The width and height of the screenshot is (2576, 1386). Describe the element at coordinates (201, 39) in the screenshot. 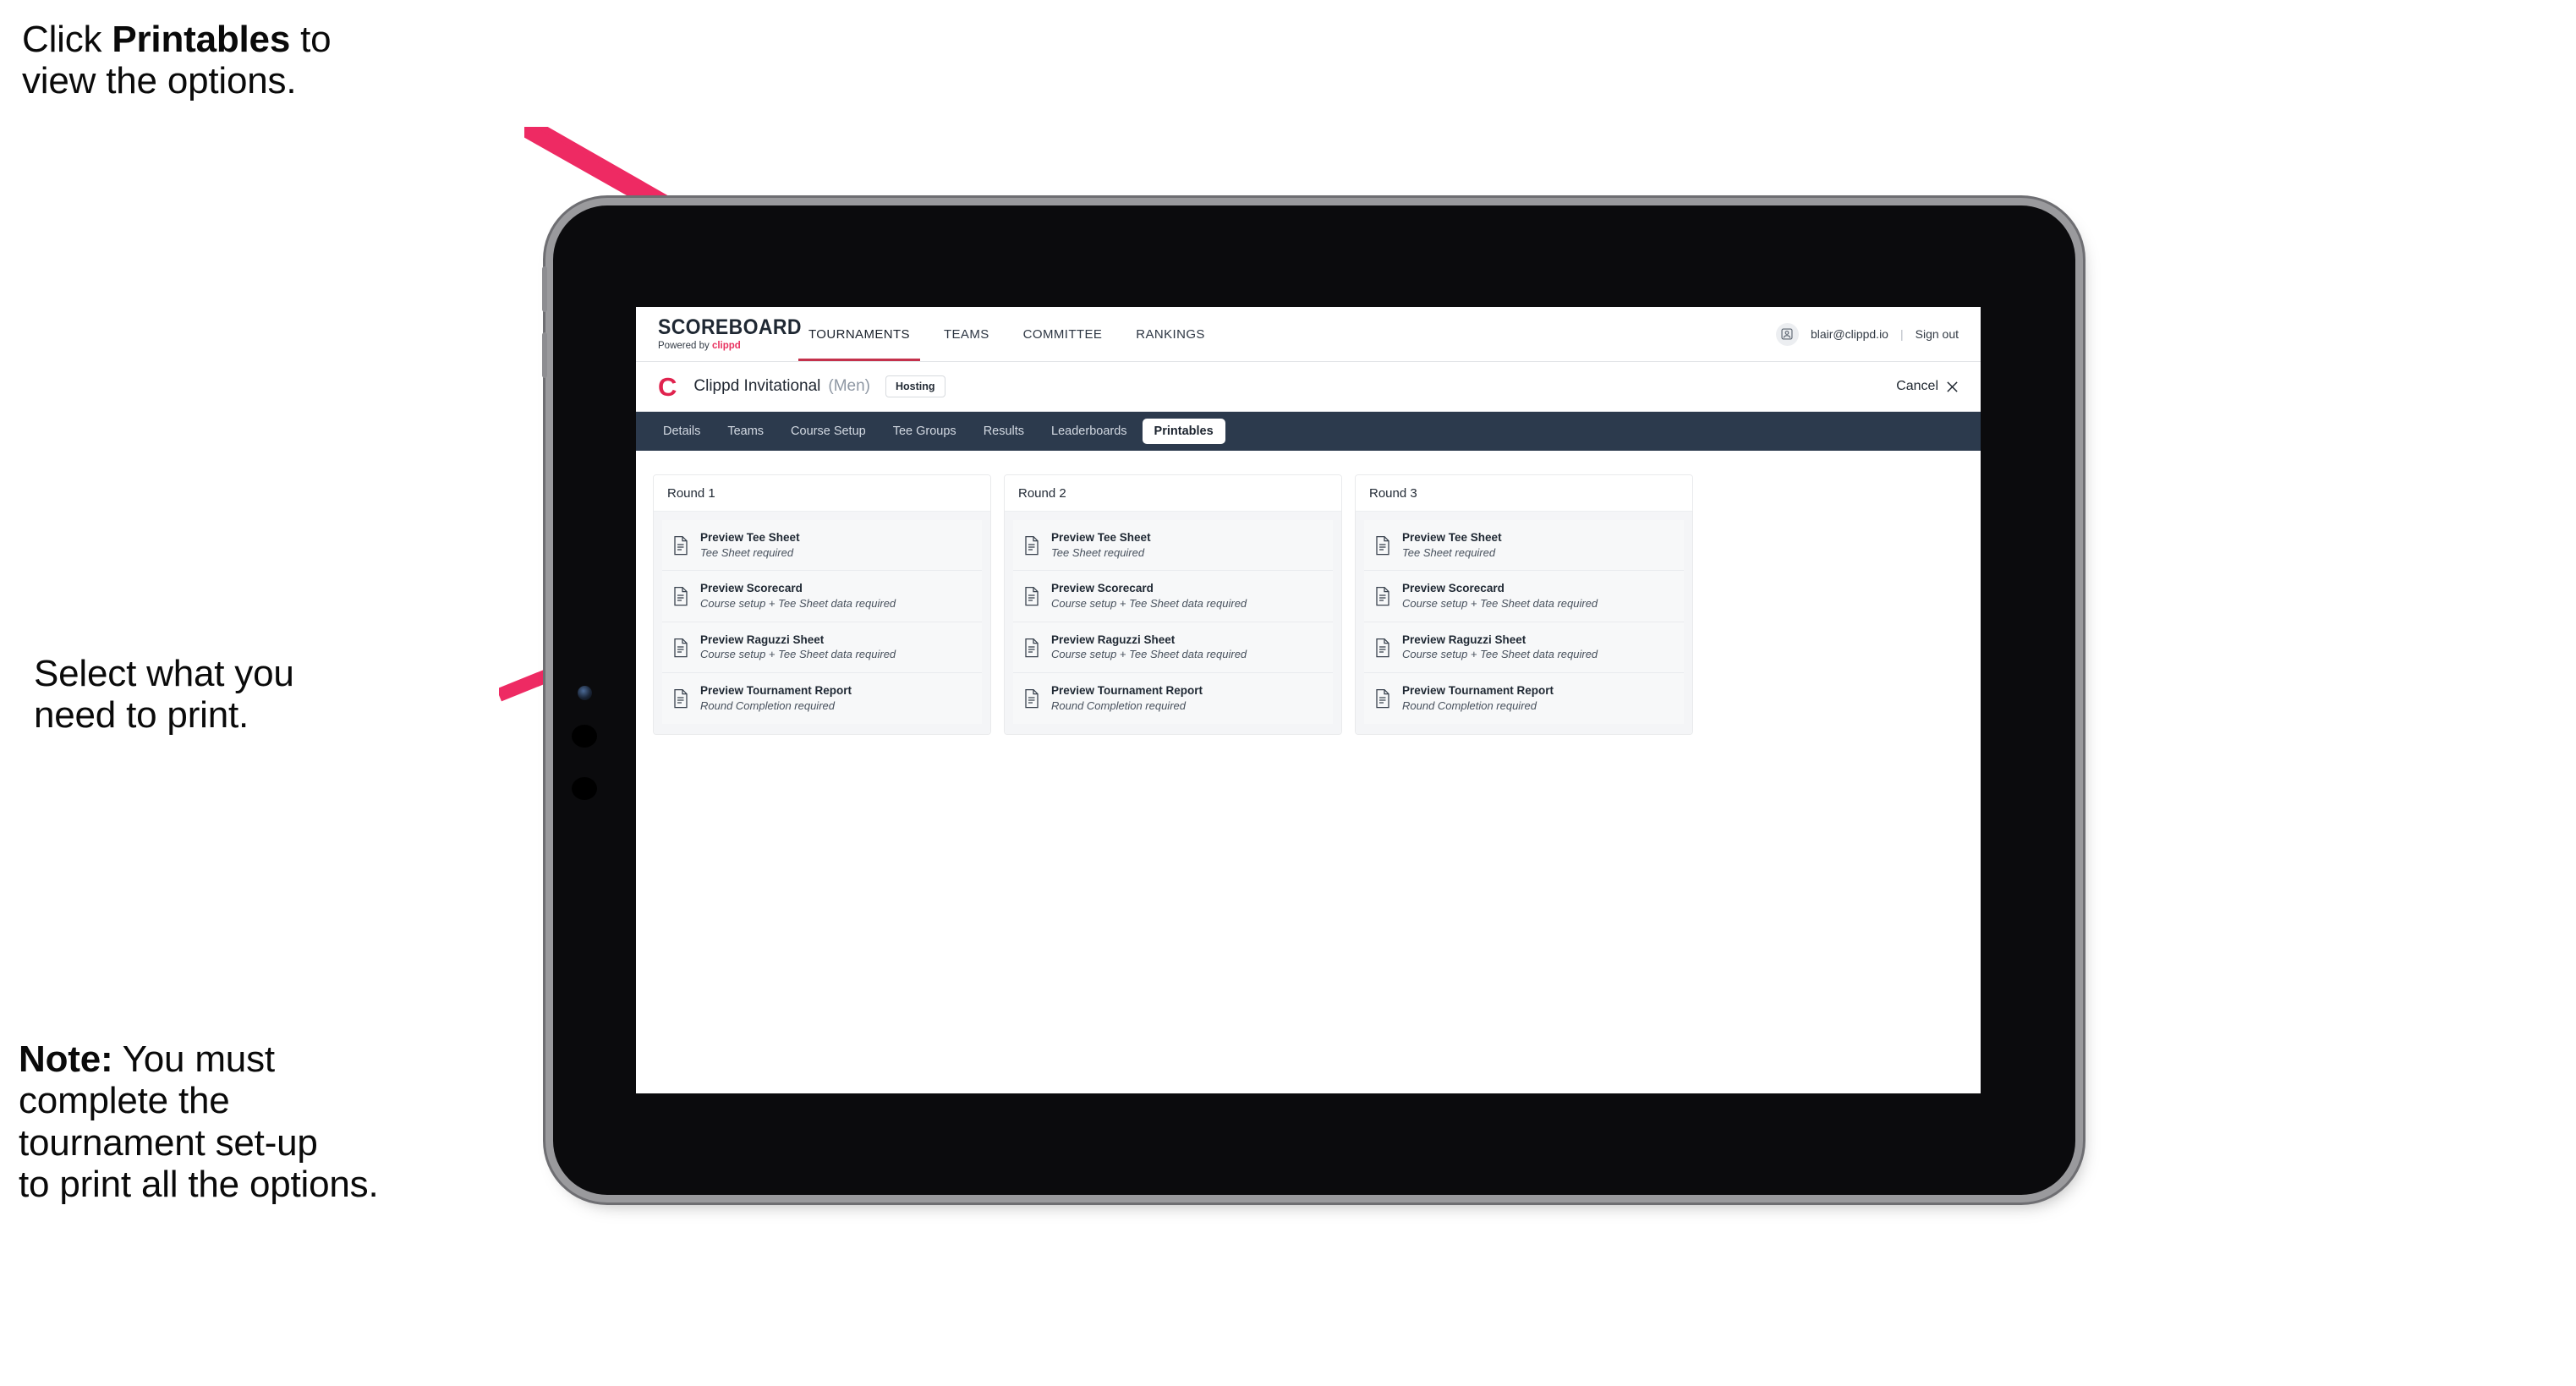

I see `annotation-click-bold: Printables` at that location.